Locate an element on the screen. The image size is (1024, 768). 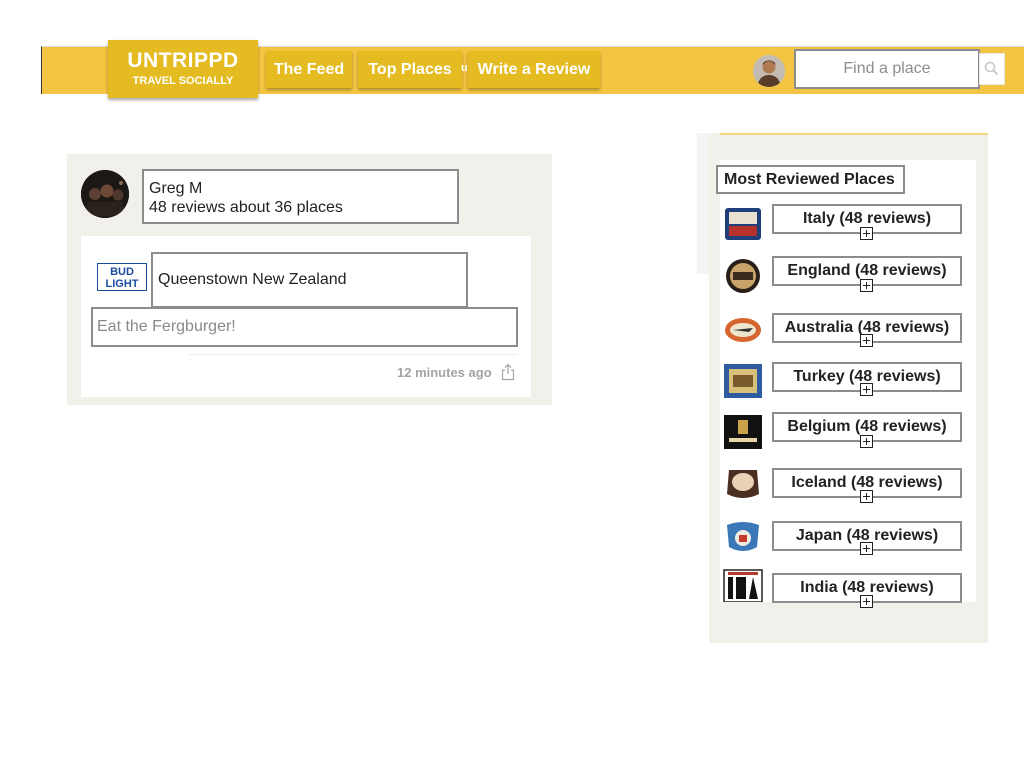
nav-feed-button: The Feed is located at coordinates (309, 69).